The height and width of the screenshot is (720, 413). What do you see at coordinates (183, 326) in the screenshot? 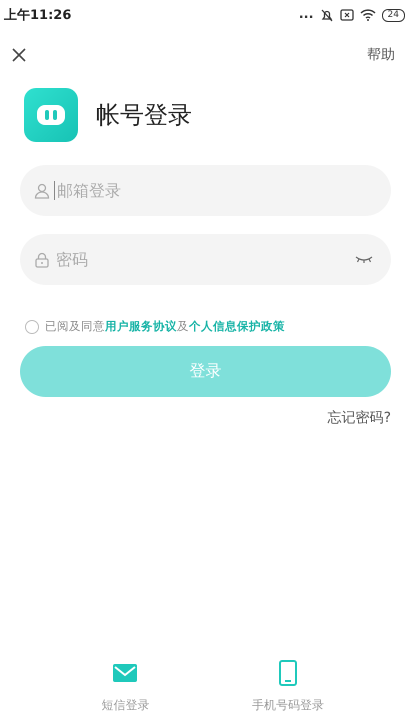
I see `agreement-text: 及` at bounding box center [183, 326].